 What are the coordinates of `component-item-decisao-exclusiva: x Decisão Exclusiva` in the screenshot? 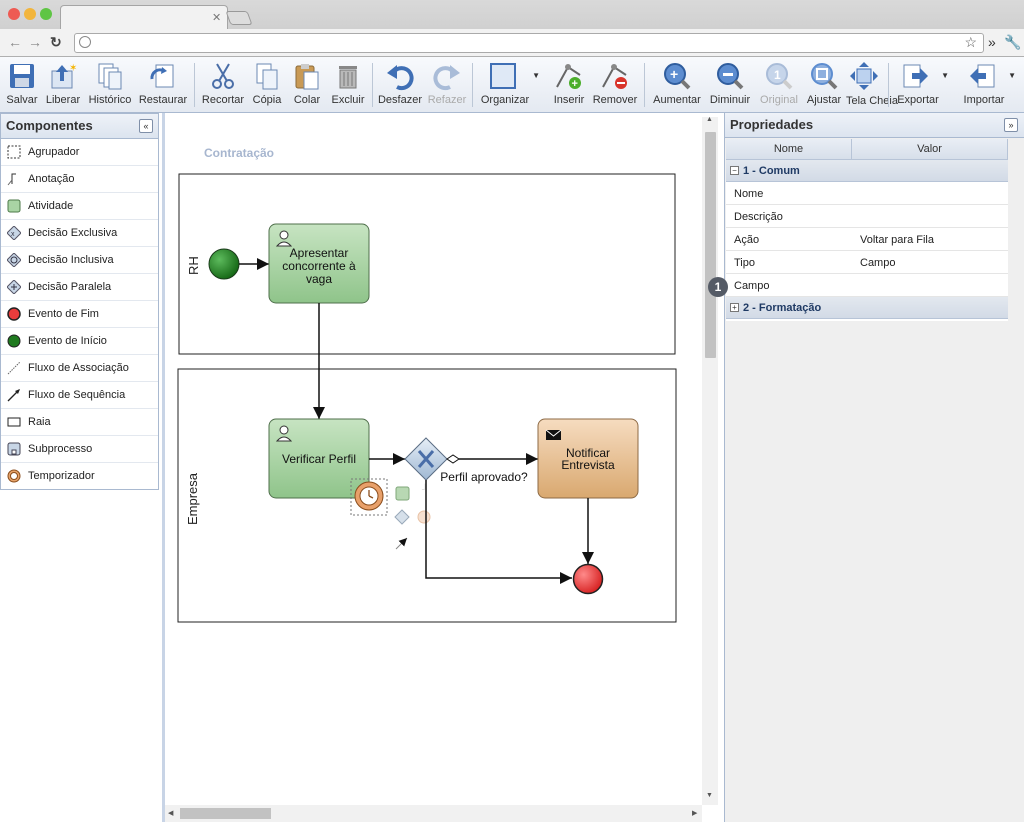 It's located at (79, 233).